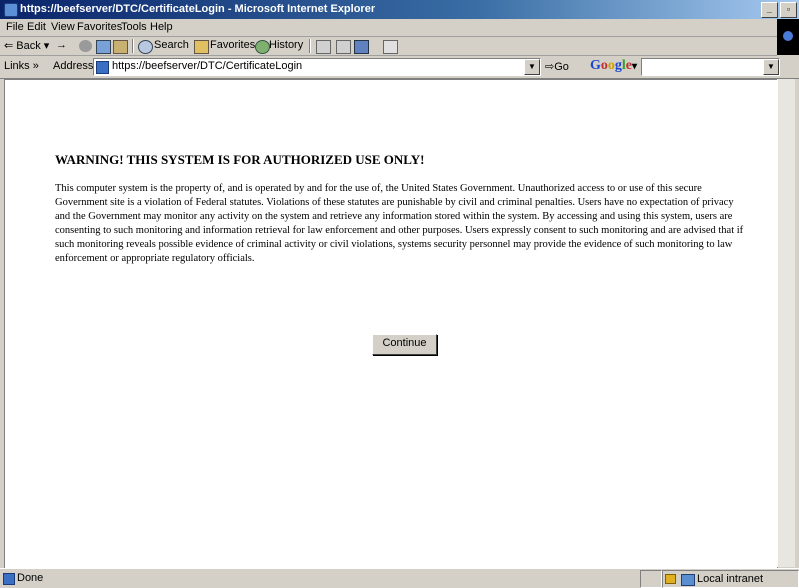 This screenshot has width=799, height=588. Describe the element at coordinates (286, 45) in the screenshot. I see `history-button: History` at that location.